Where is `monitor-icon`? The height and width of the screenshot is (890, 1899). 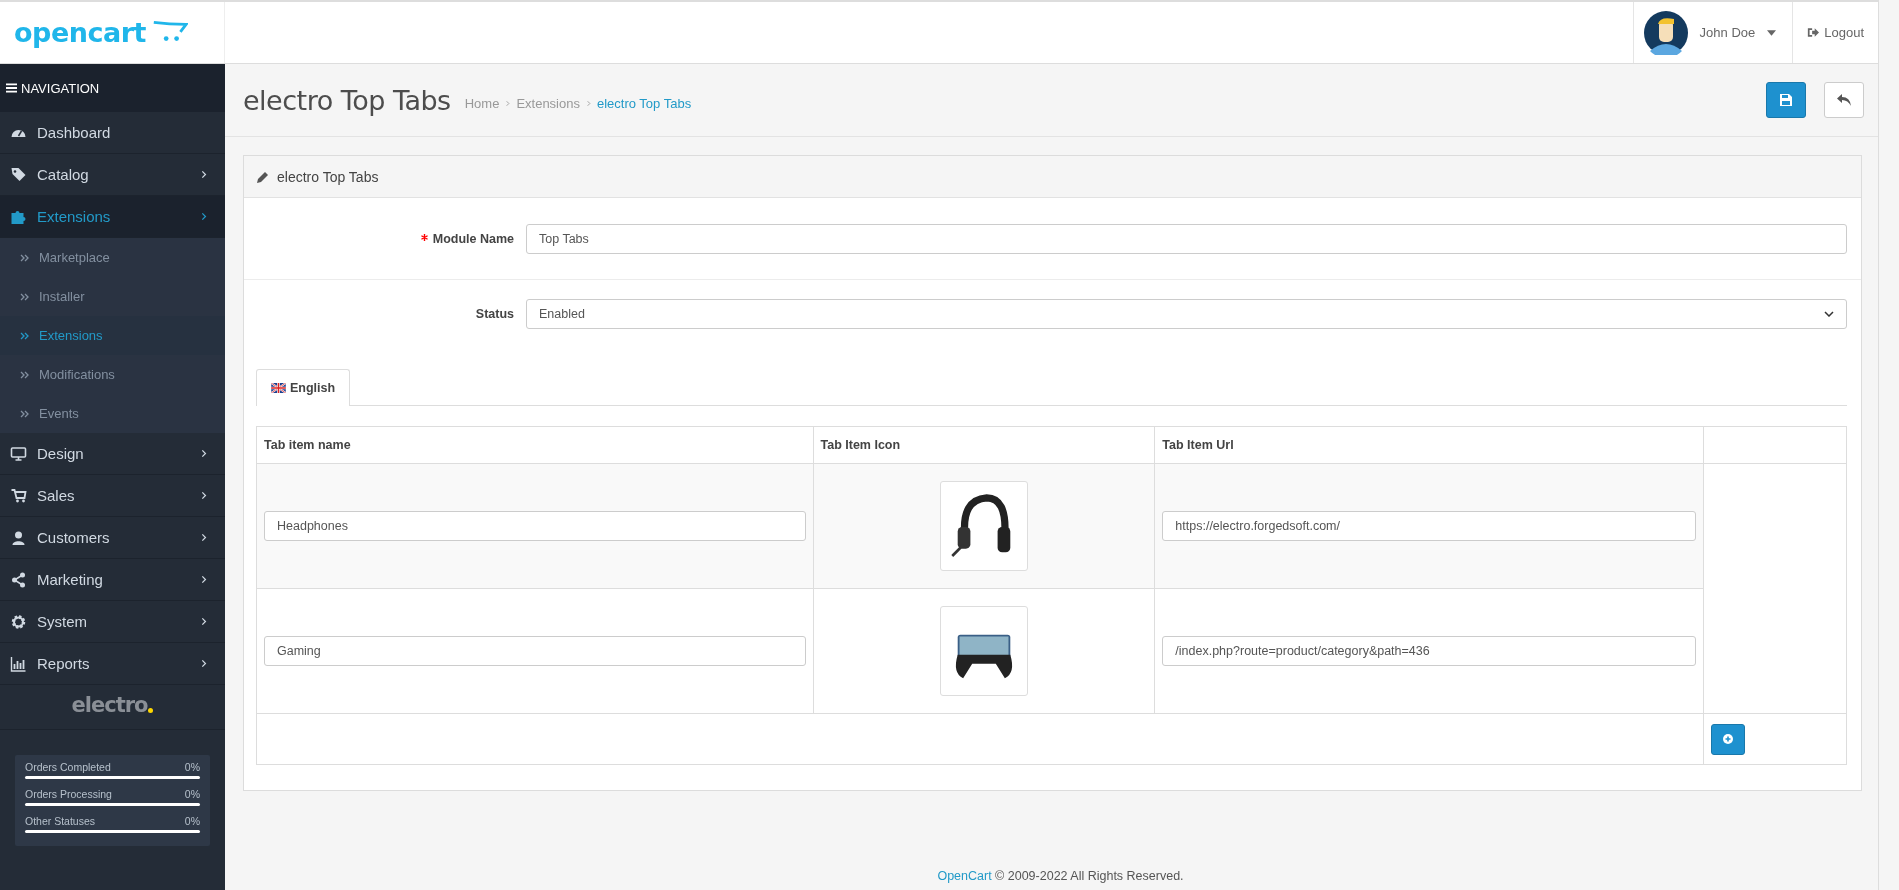
monitor-icon is located at coordinates (18, 453).